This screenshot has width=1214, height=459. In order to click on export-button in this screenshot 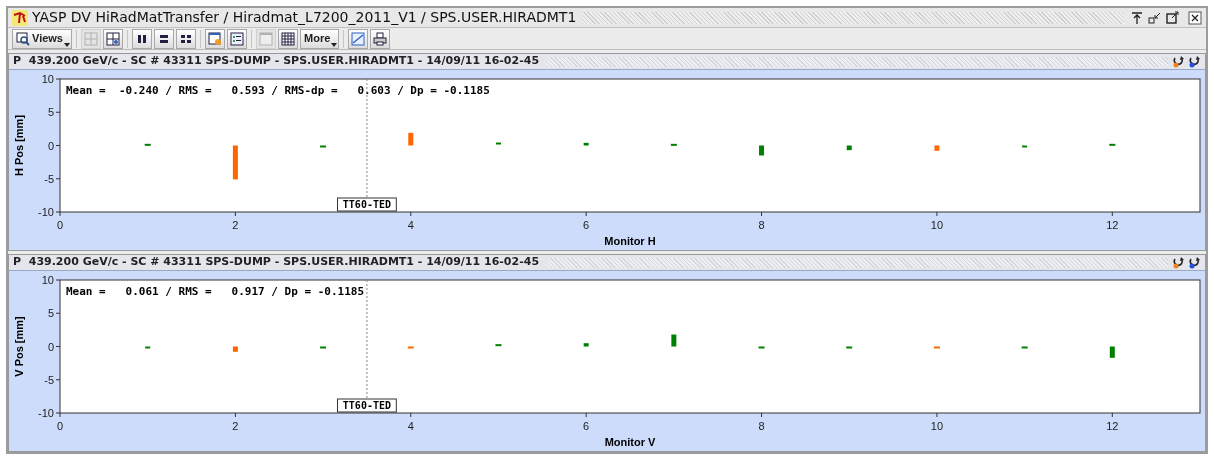, I will do `click(358, 38)`.